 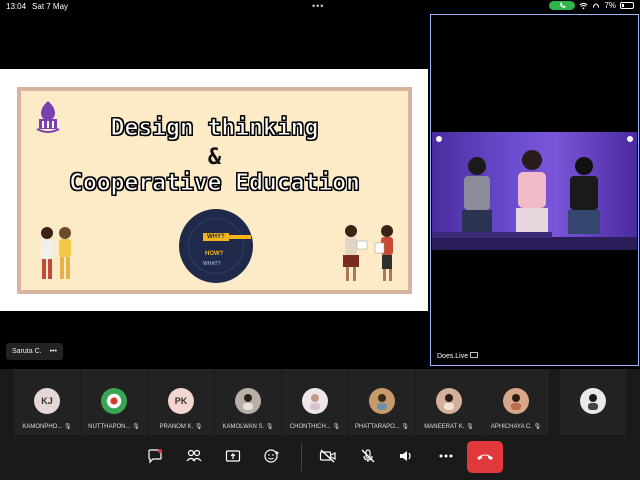 What do you see at coordinates (114, 427) in the screenshot?
I see `participant-name: NUTTHAPON... 🎙` at bounding box center [114, 427].